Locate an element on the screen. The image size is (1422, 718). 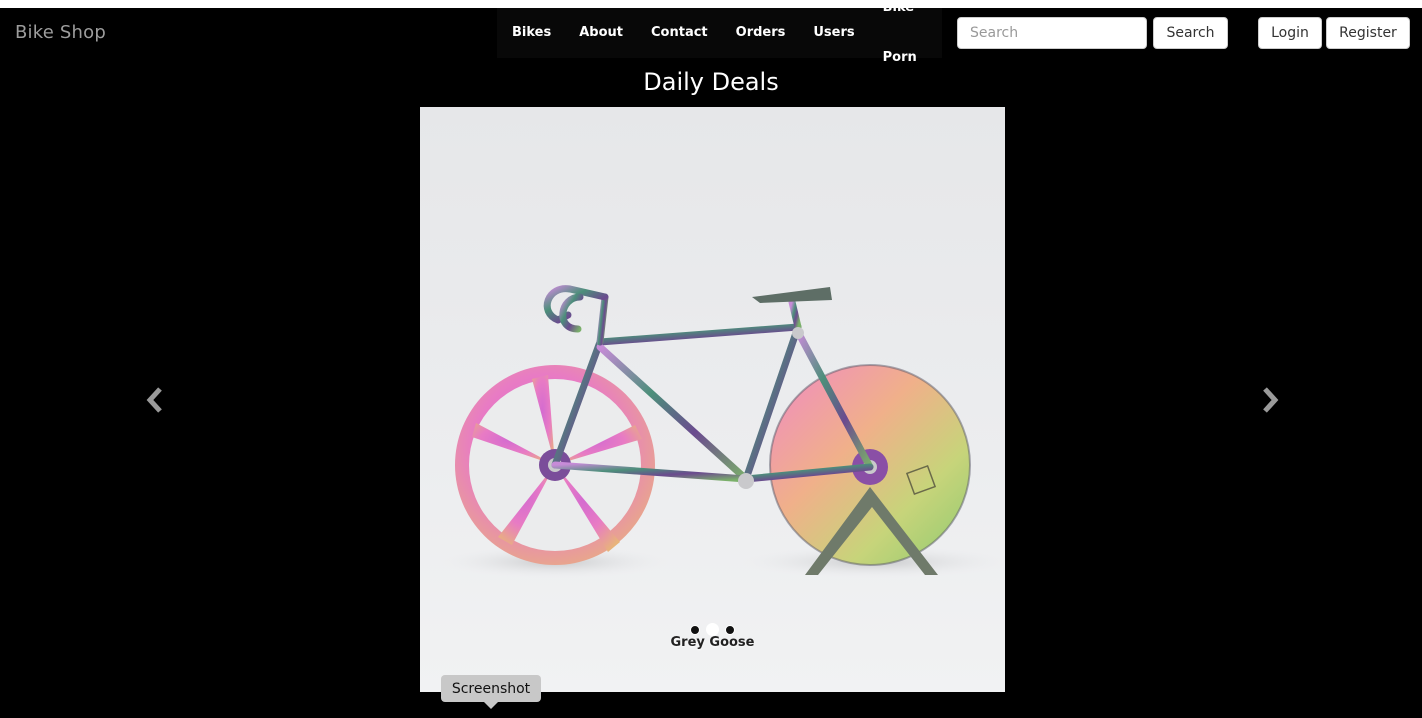
carousel-prev-button is located at coordinates (155, 400).